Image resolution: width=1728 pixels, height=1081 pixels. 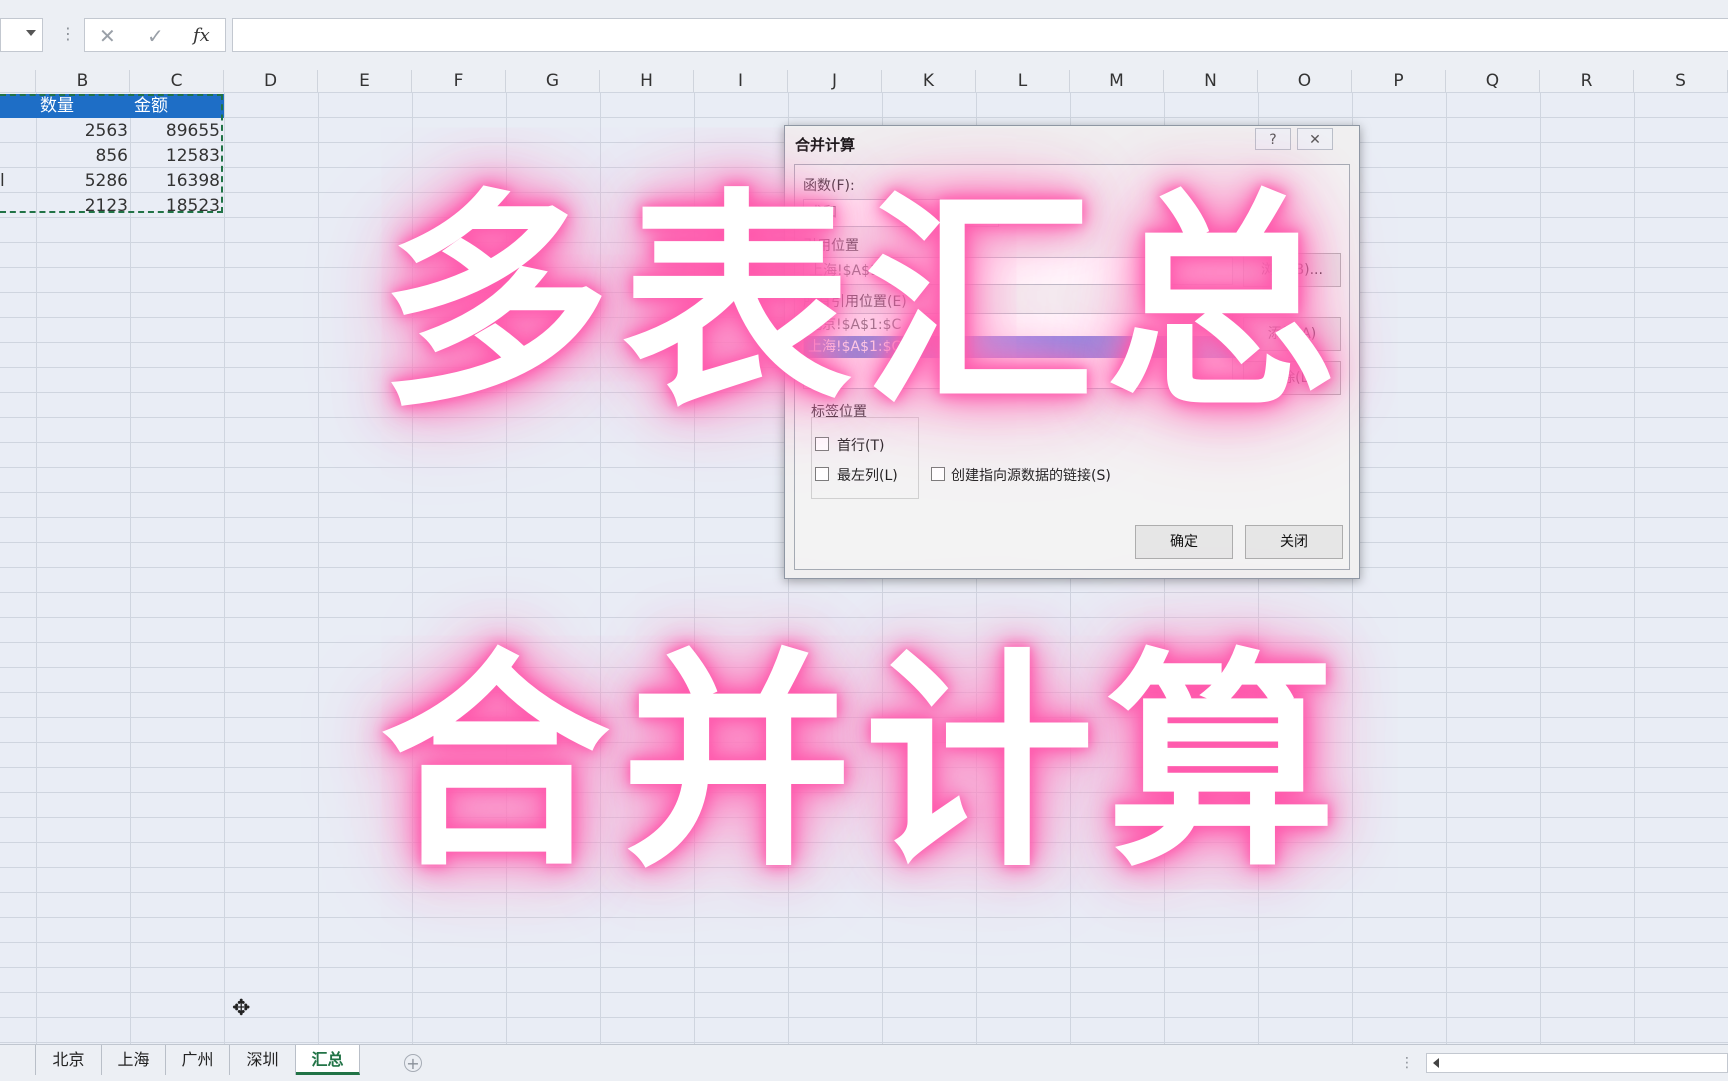 I want to click on formula-bar: ⋮ ✕ ✓ fx, so click(x=864, y=35).